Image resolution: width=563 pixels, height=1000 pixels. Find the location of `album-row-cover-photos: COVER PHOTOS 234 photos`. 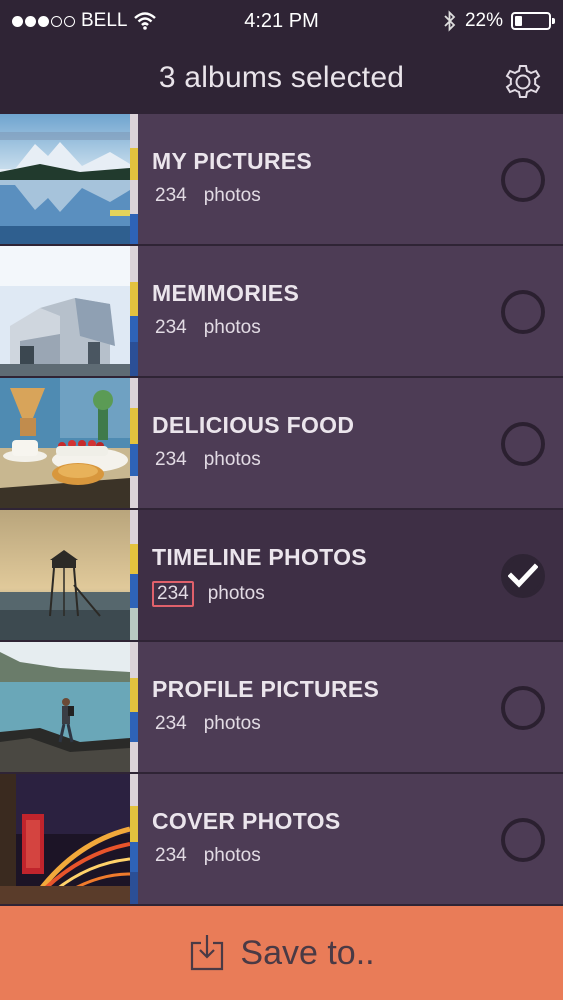

album-row-cover-photos: COVER PHOTOS 234 photos is located at coordinates (281, 840).